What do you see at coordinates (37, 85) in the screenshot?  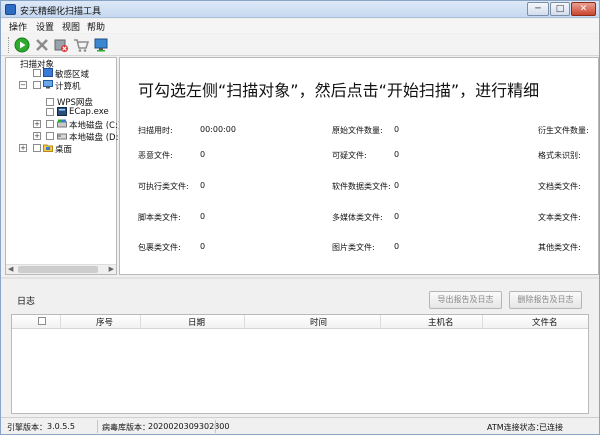 I see `tree-checkbox-computer` at bounding box center [37, 85].